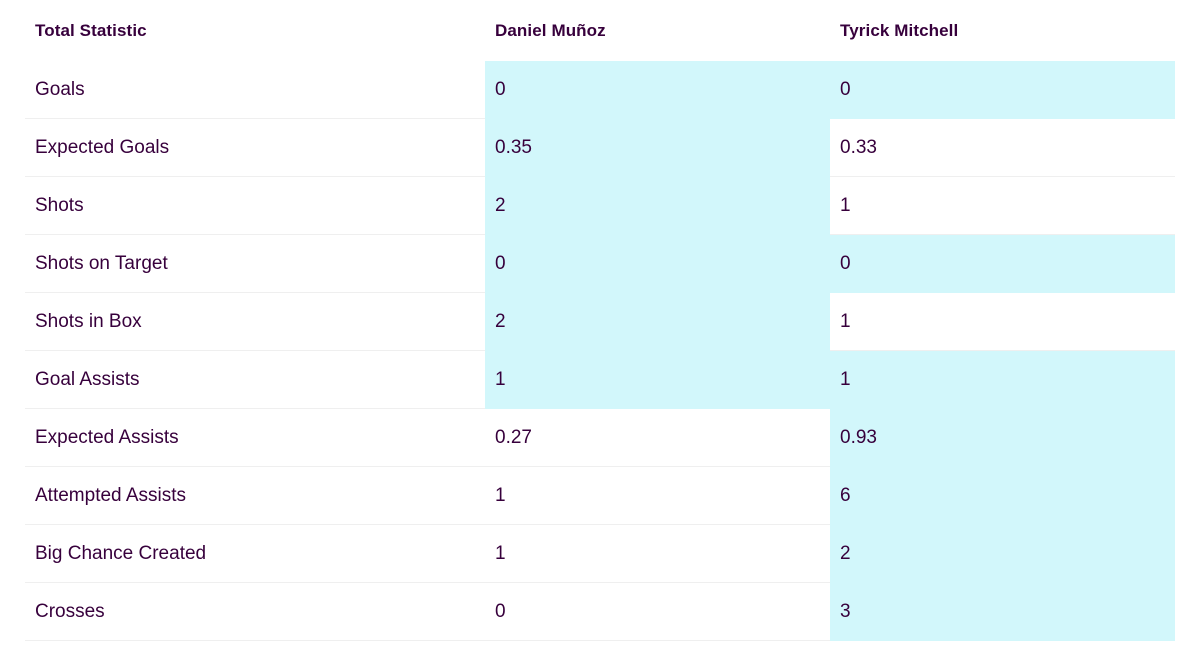 The image size is (1200, 649). I want to click on stat-label: Expected Goals, so click(255, 147).